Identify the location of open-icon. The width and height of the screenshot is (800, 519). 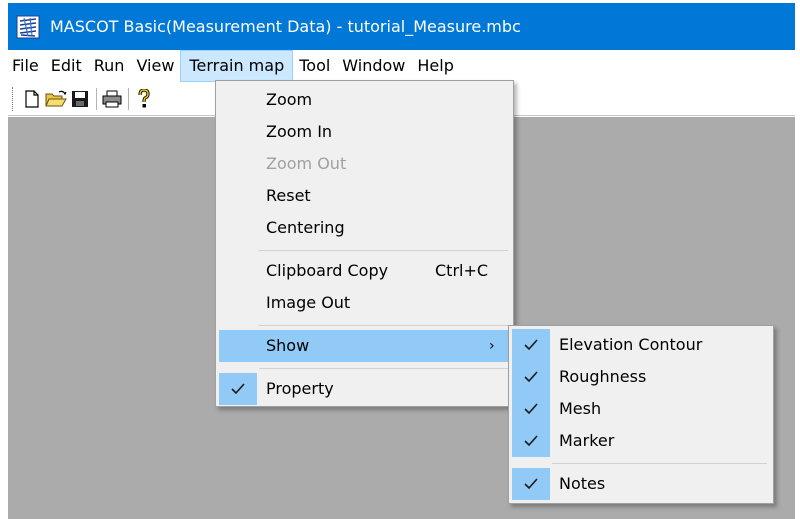
(56, 98).